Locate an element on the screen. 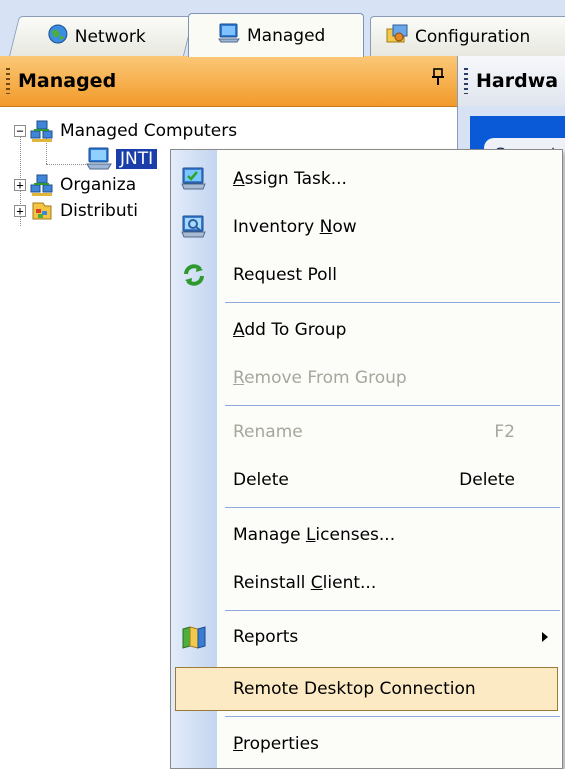 The height and width of the screenshot is (769, 565). tree-item-label: Managed Computers is located at coordinates (149, 131).